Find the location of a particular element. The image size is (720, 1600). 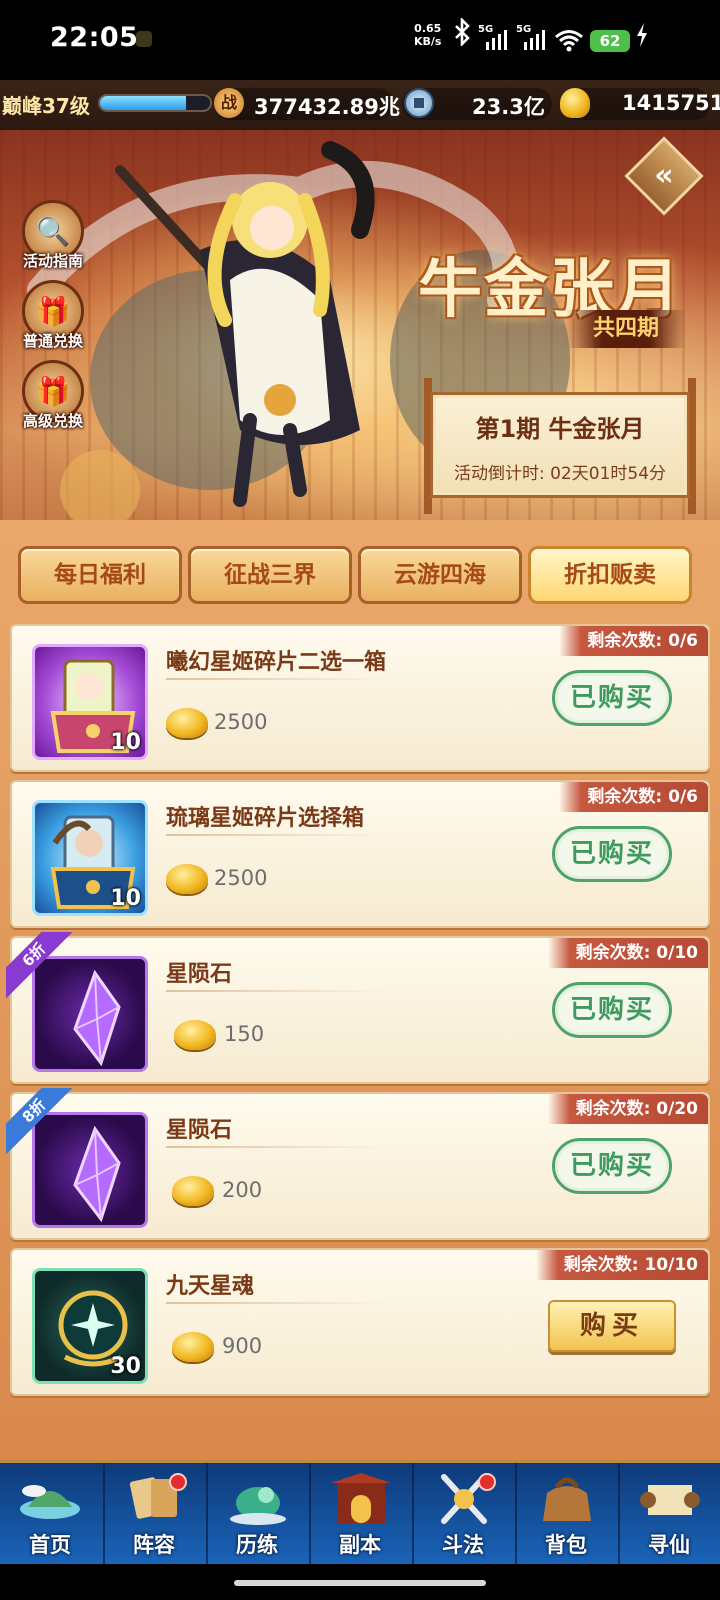

exp-fill is located at coordinates (143, 103).